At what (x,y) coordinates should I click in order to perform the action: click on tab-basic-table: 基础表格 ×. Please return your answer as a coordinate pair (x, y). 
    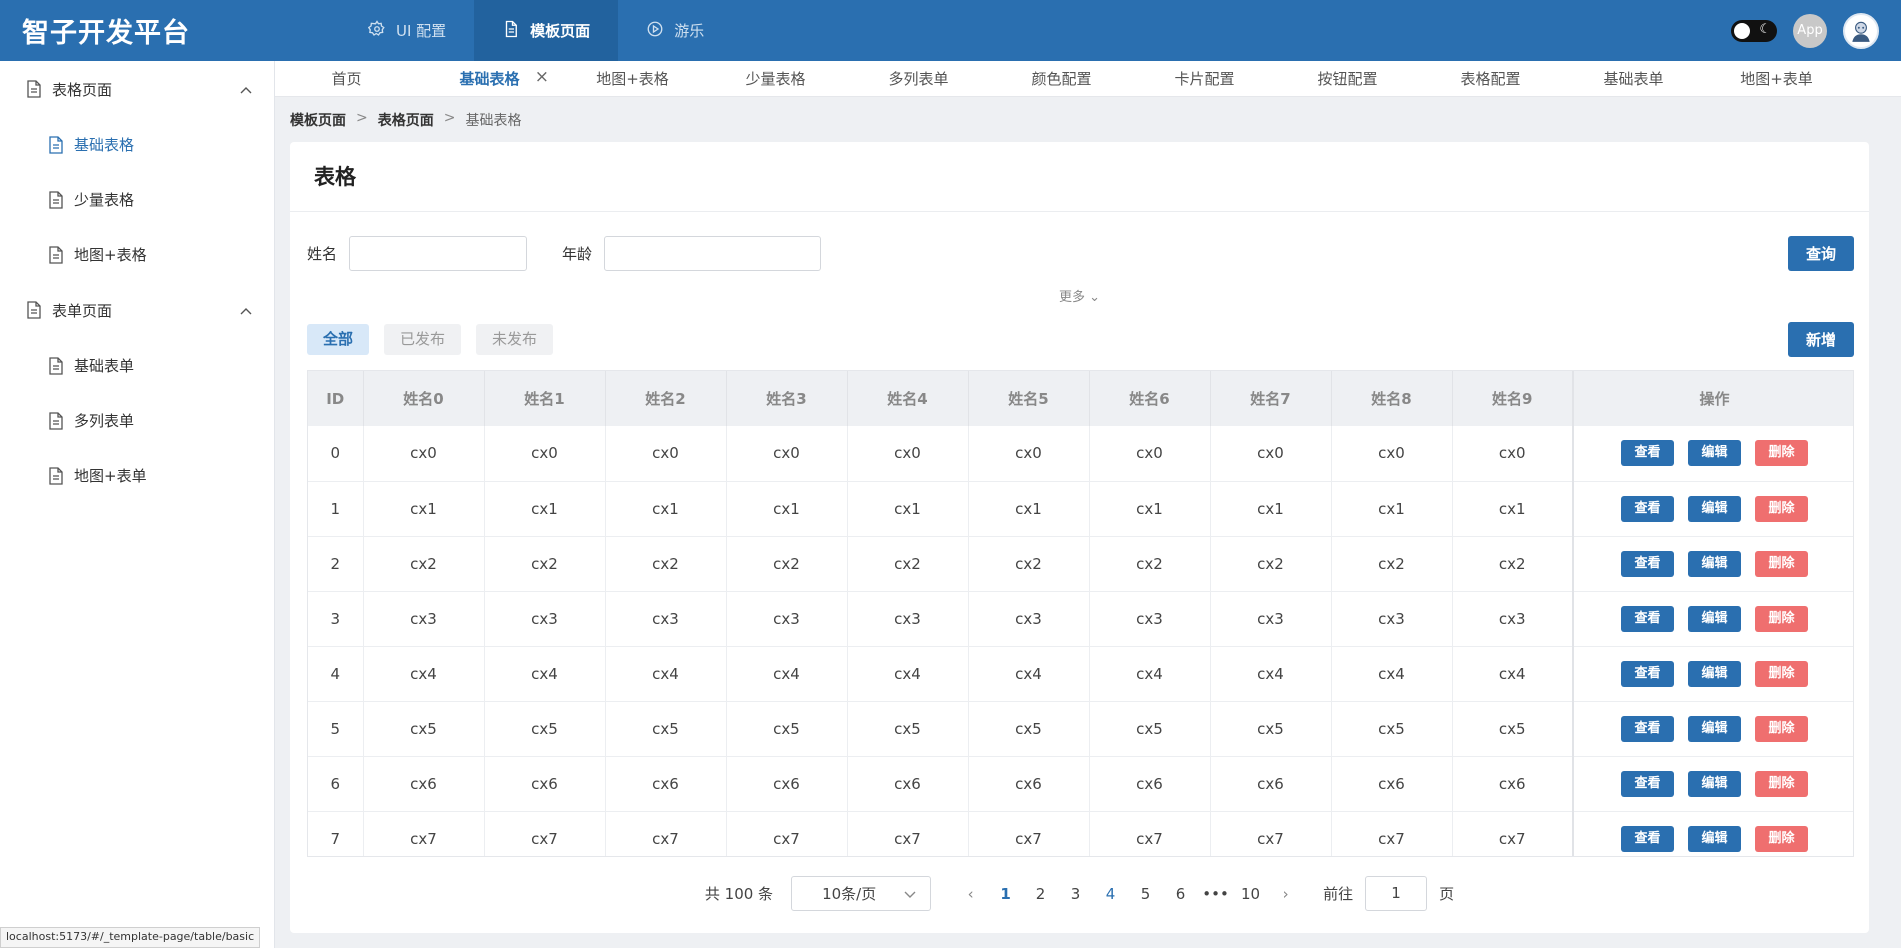
    Looking at the image, I should click on (489, 78).